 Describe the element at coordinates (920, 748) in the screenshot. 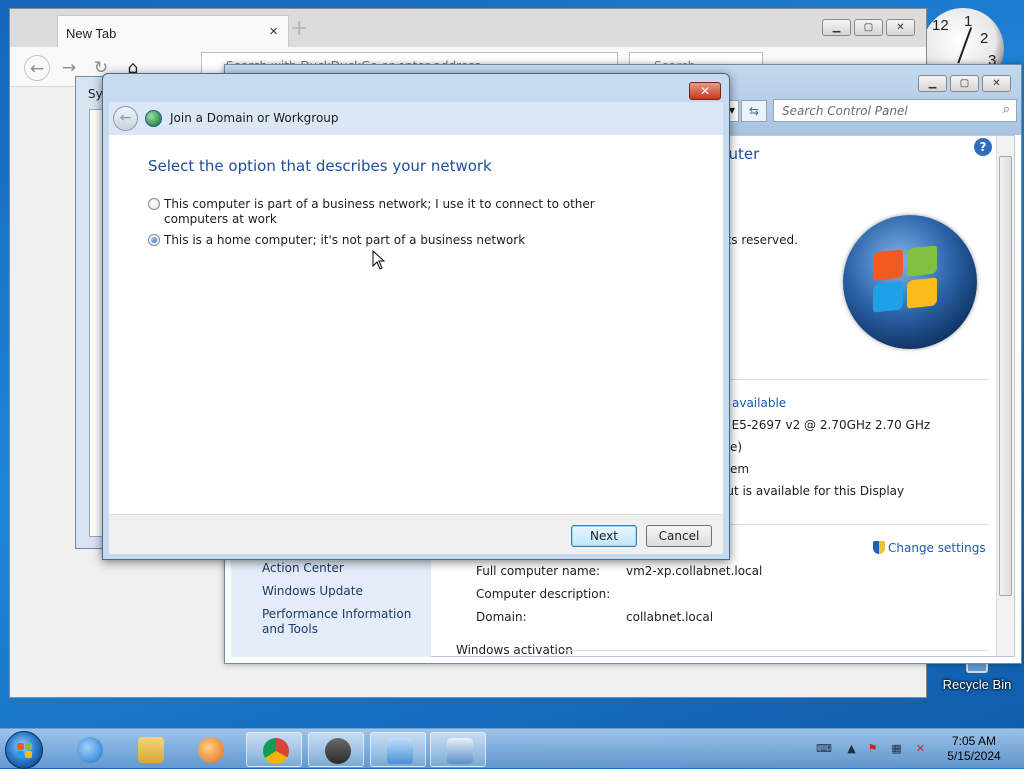

I see `volume-muted-icon: ✕` at that location.